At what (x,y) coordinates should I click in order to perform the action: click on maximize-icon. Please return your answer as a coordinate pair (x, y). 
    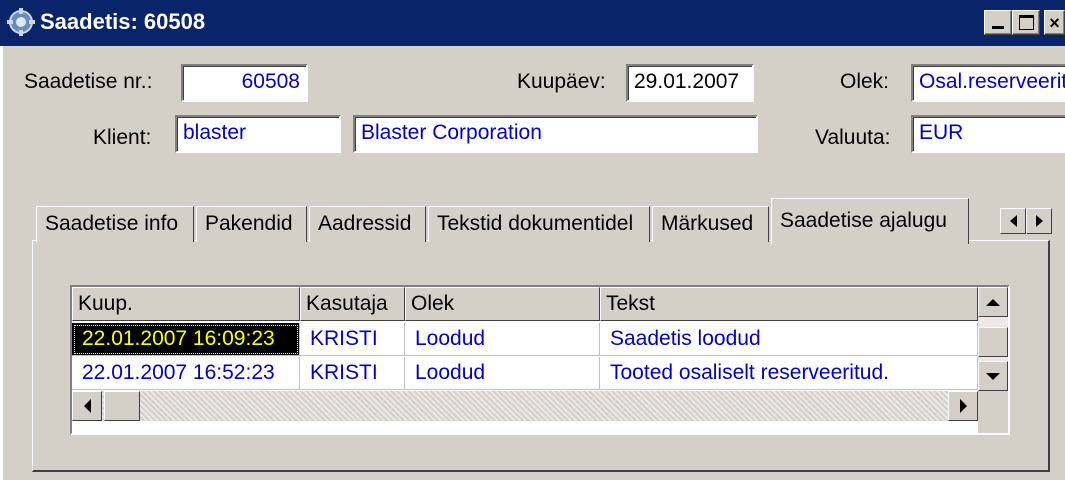
    Looking at the image, I should click on (1026, 22).